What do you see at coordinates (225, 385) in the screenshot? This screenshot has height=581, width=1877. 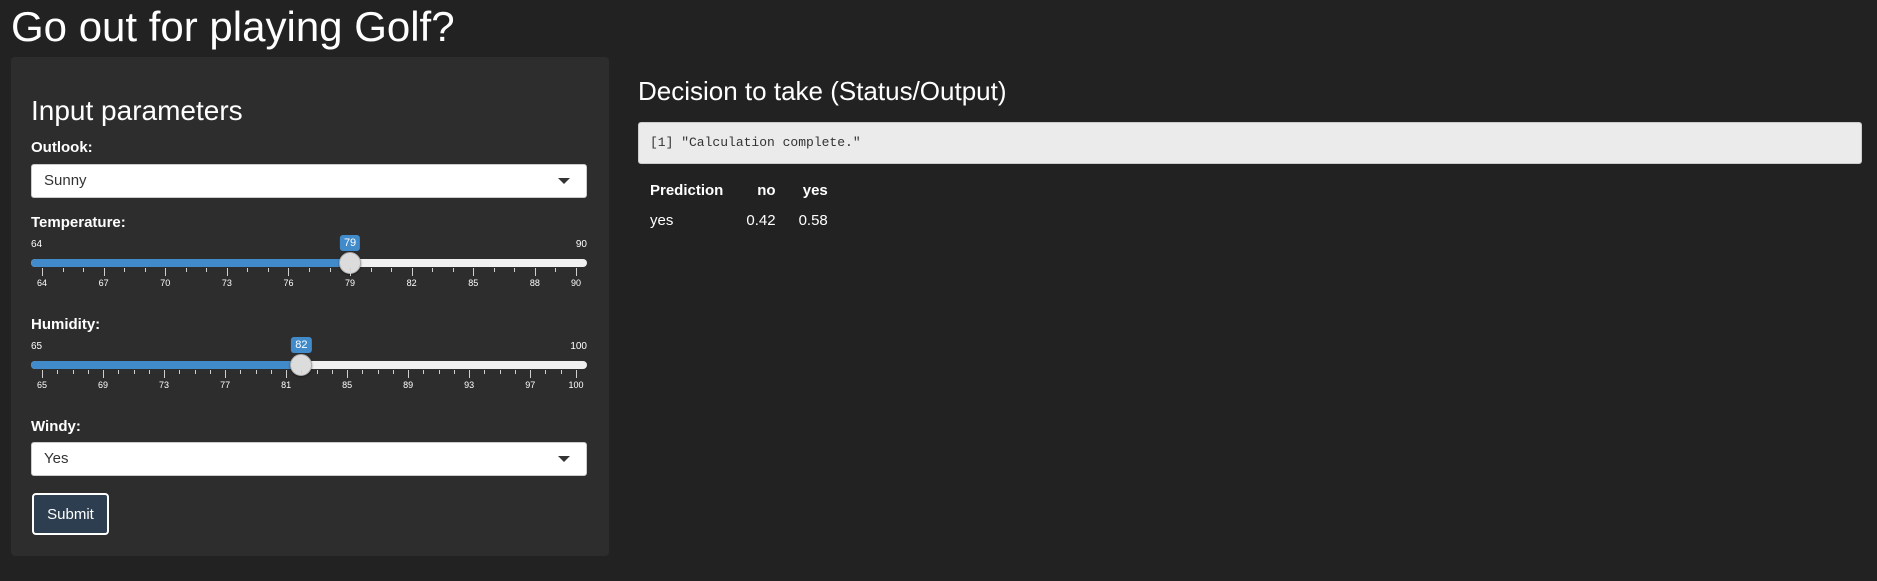 I see `slider-tick-label: 77` at bounding box center [225, 385].